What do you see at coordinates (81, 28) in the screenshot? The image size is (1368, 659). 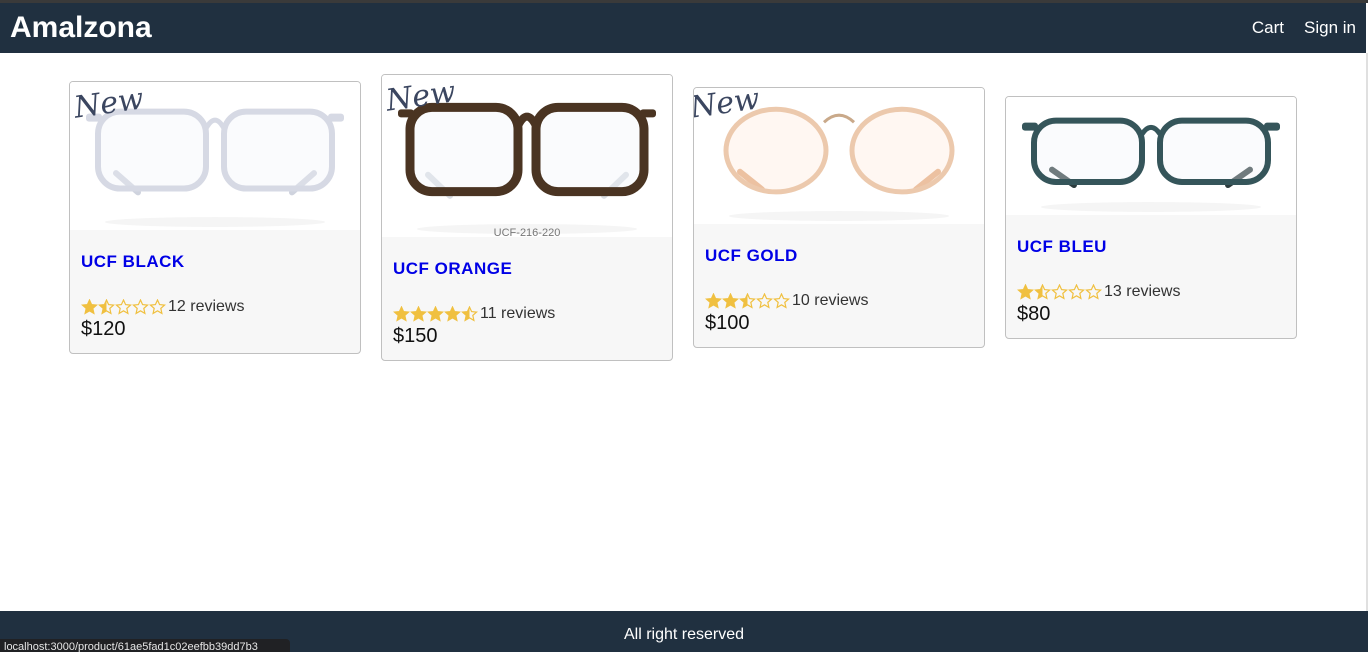 I see `brand-logo-link: Amalzona` at bounding box center [81, 28].